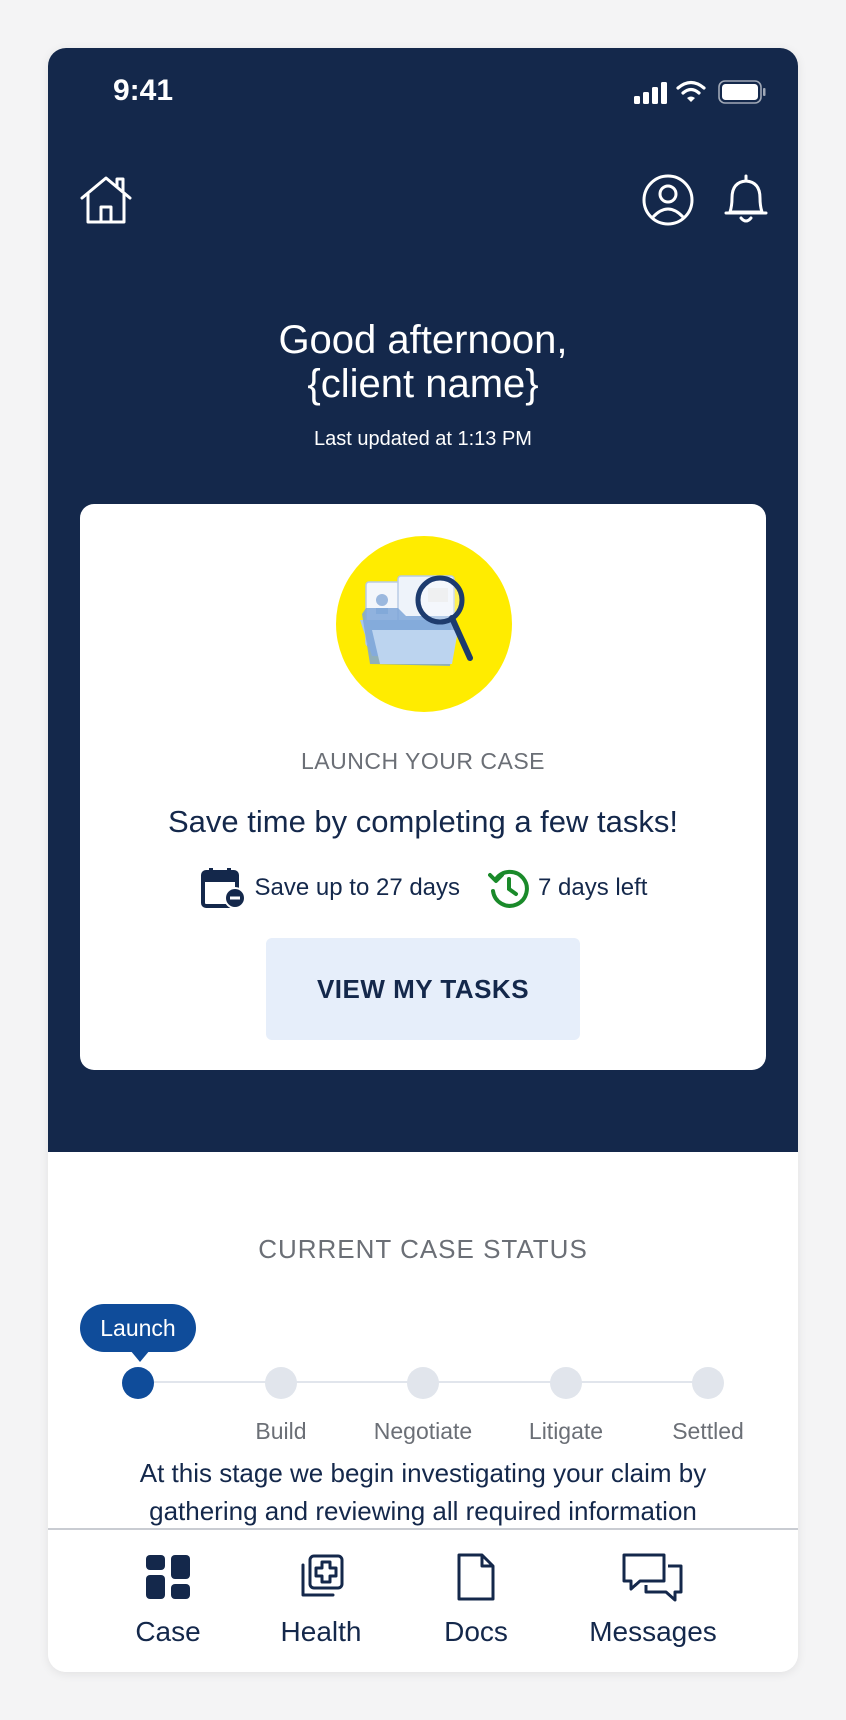  I want to click on case-dashboard-icon, so click(168, 1577).